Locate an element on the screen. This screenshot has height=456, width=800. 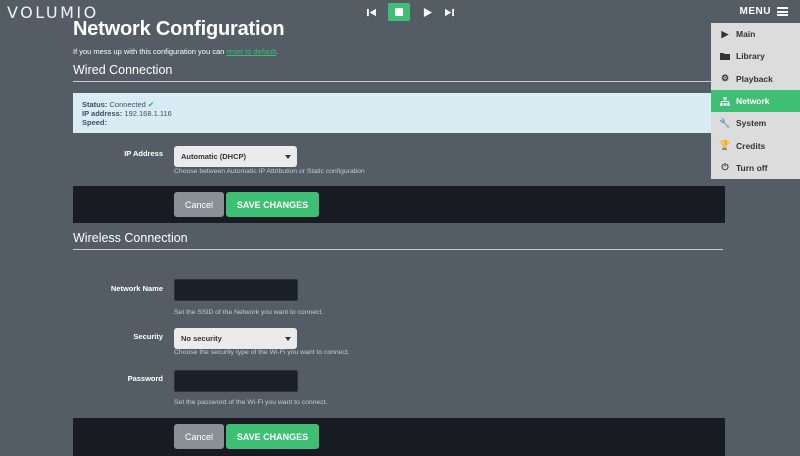
wireless-action-bar: Cancel SAVE CHANGES is located at coordinates (399, 437).